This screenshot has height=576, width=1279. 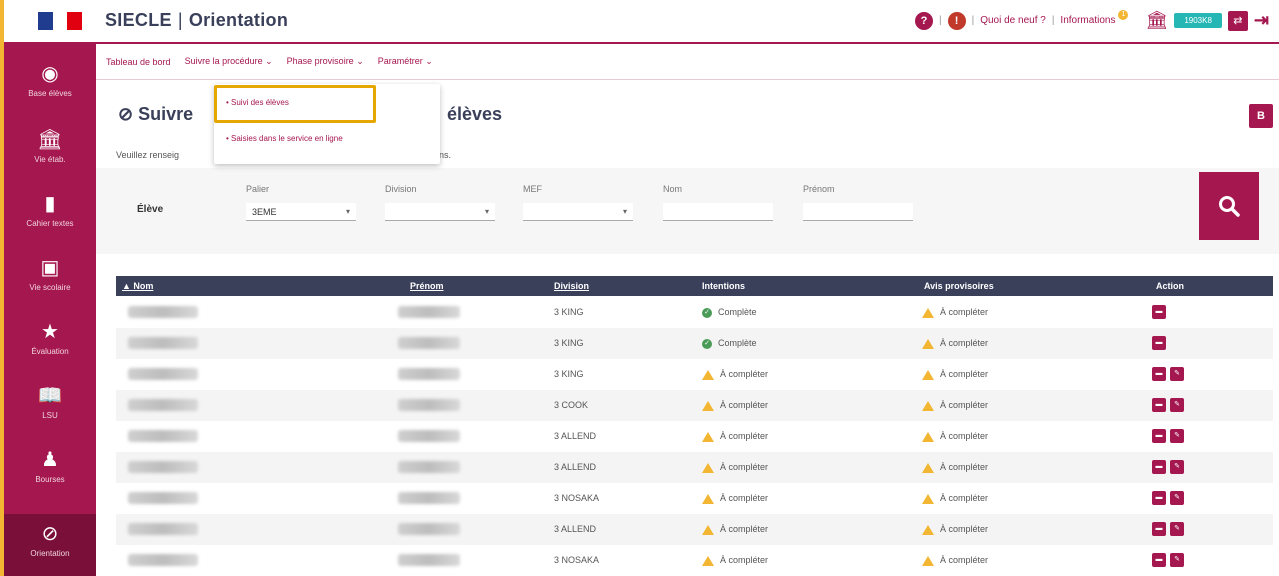 What do you see at coordinates (50, 406) in the screenshot?
I see `sidebar-item-lsu: 📖 LSU` at bounding box center [50, 406].